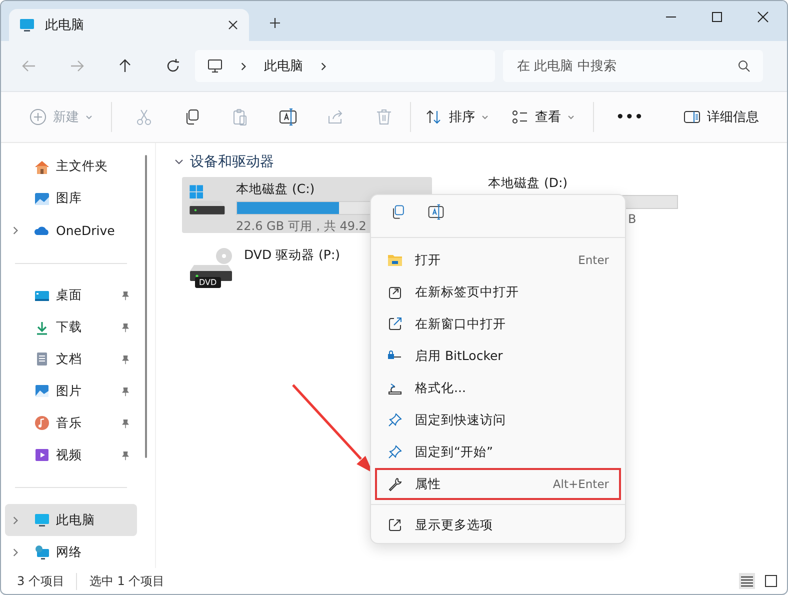  I want to click on sort-button: 排序, so click(457, 117).